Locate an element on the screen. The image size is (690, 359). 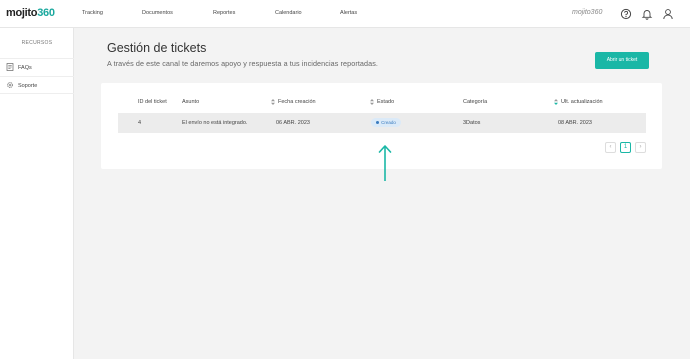
logo: mojito360 is located at coordinates (30, 13).